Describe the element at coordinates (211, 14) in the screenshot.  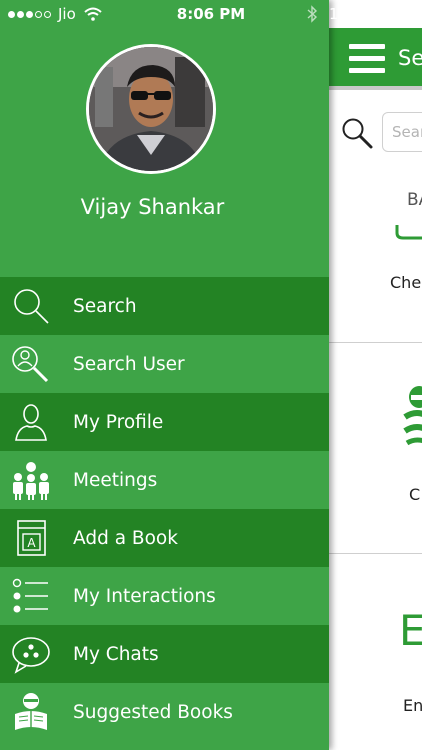
I see `status-bar: Jio 8:06 PM 100% ⚡` at that location.